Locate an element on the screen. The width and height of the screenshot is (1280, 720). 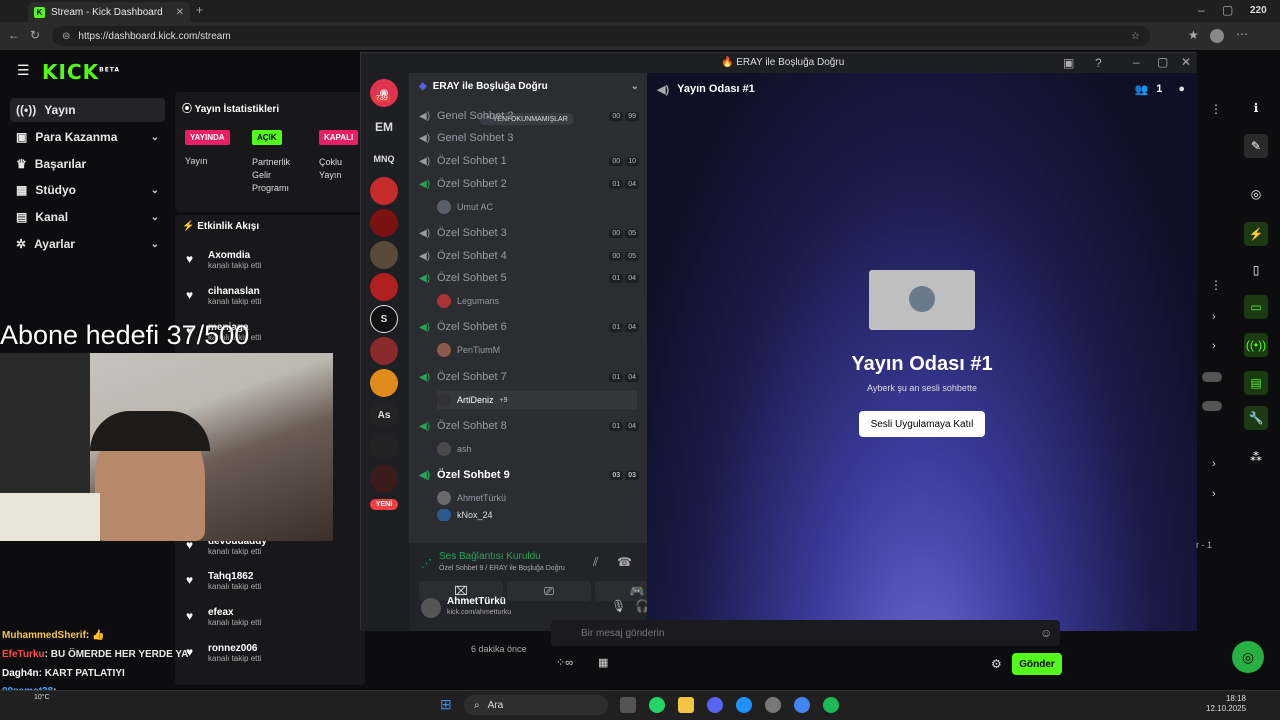
voice-channel-active: ◀) Özel Sohbet 9 03 03 is located at coordinates (529, 475).